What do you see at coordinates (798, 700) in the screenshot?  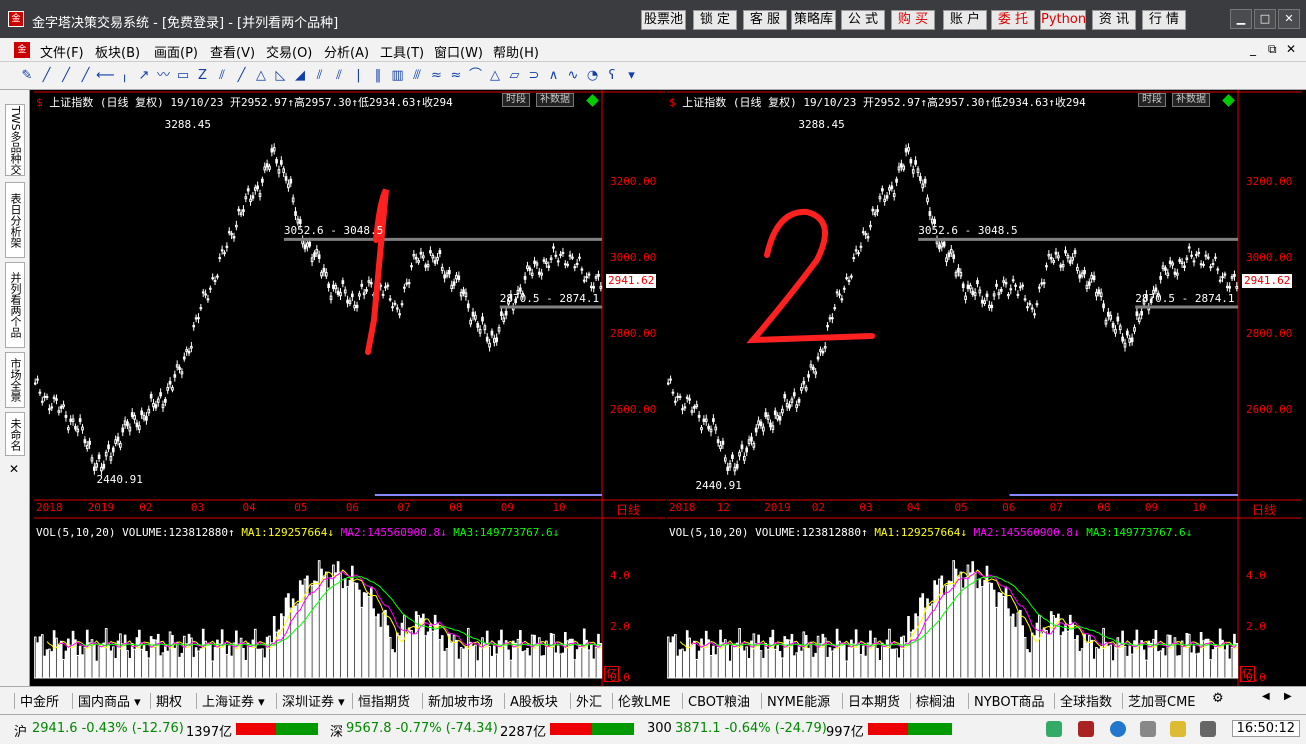 I see `market-tab-11: NYME能源` at bounding box center [798, 700].